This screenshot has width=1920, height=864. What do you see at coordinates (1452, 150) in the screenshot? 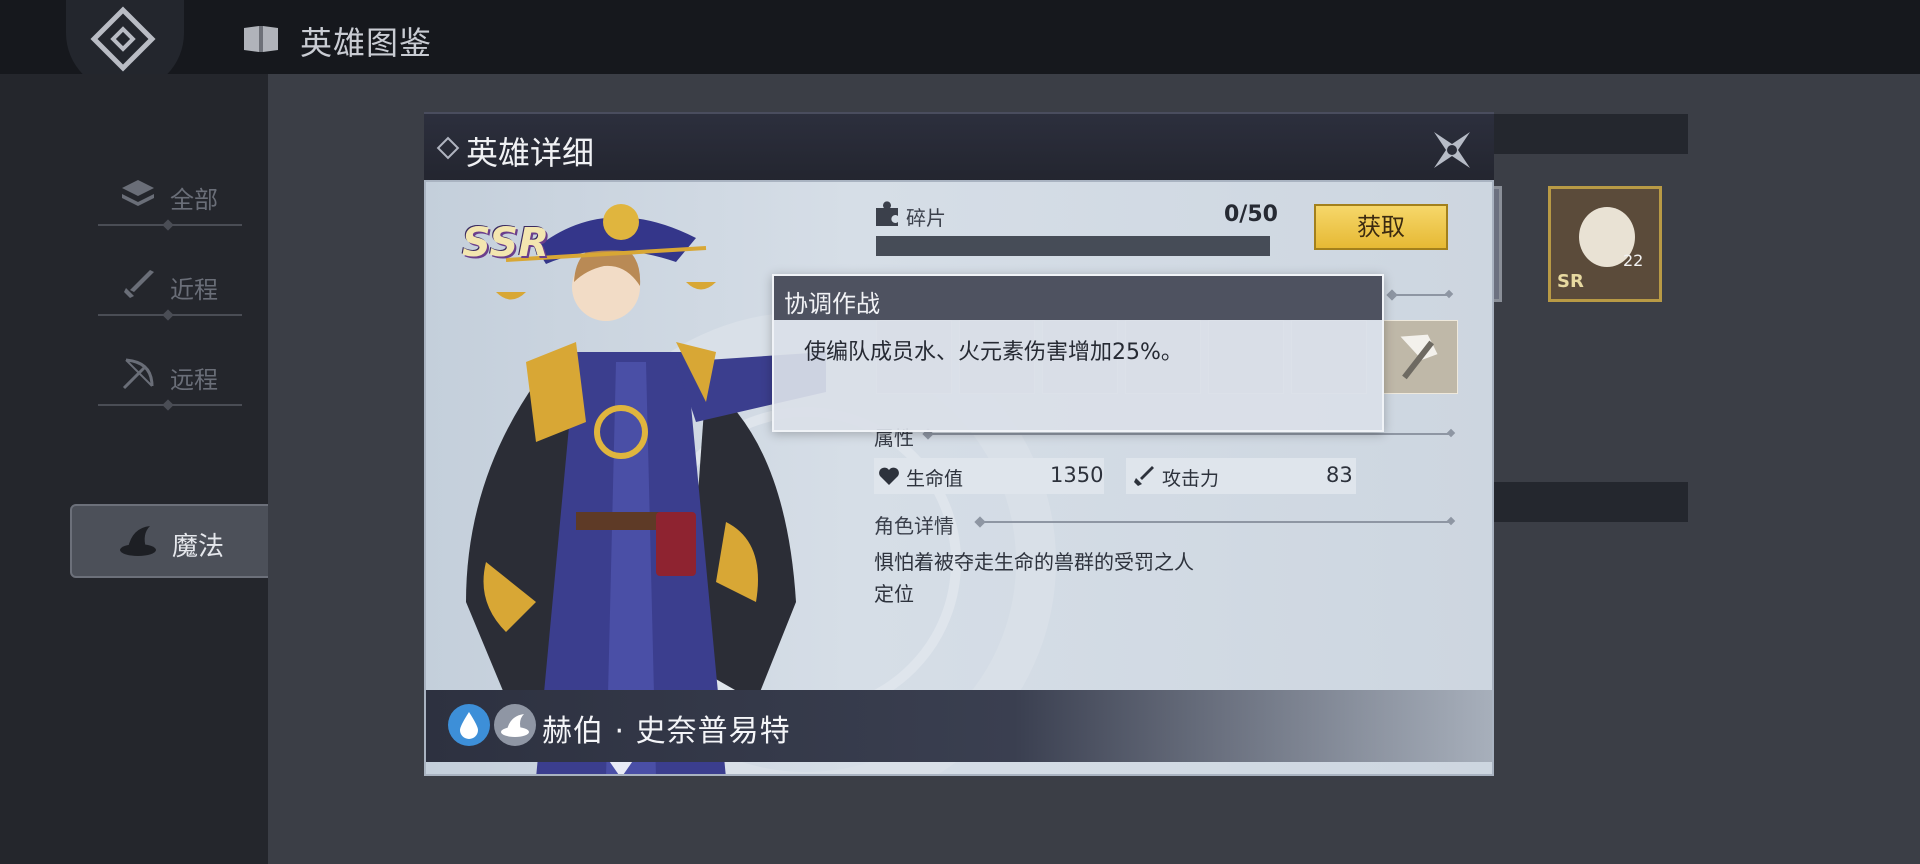
I see `close-icon` at bounding box center [1452, 150].